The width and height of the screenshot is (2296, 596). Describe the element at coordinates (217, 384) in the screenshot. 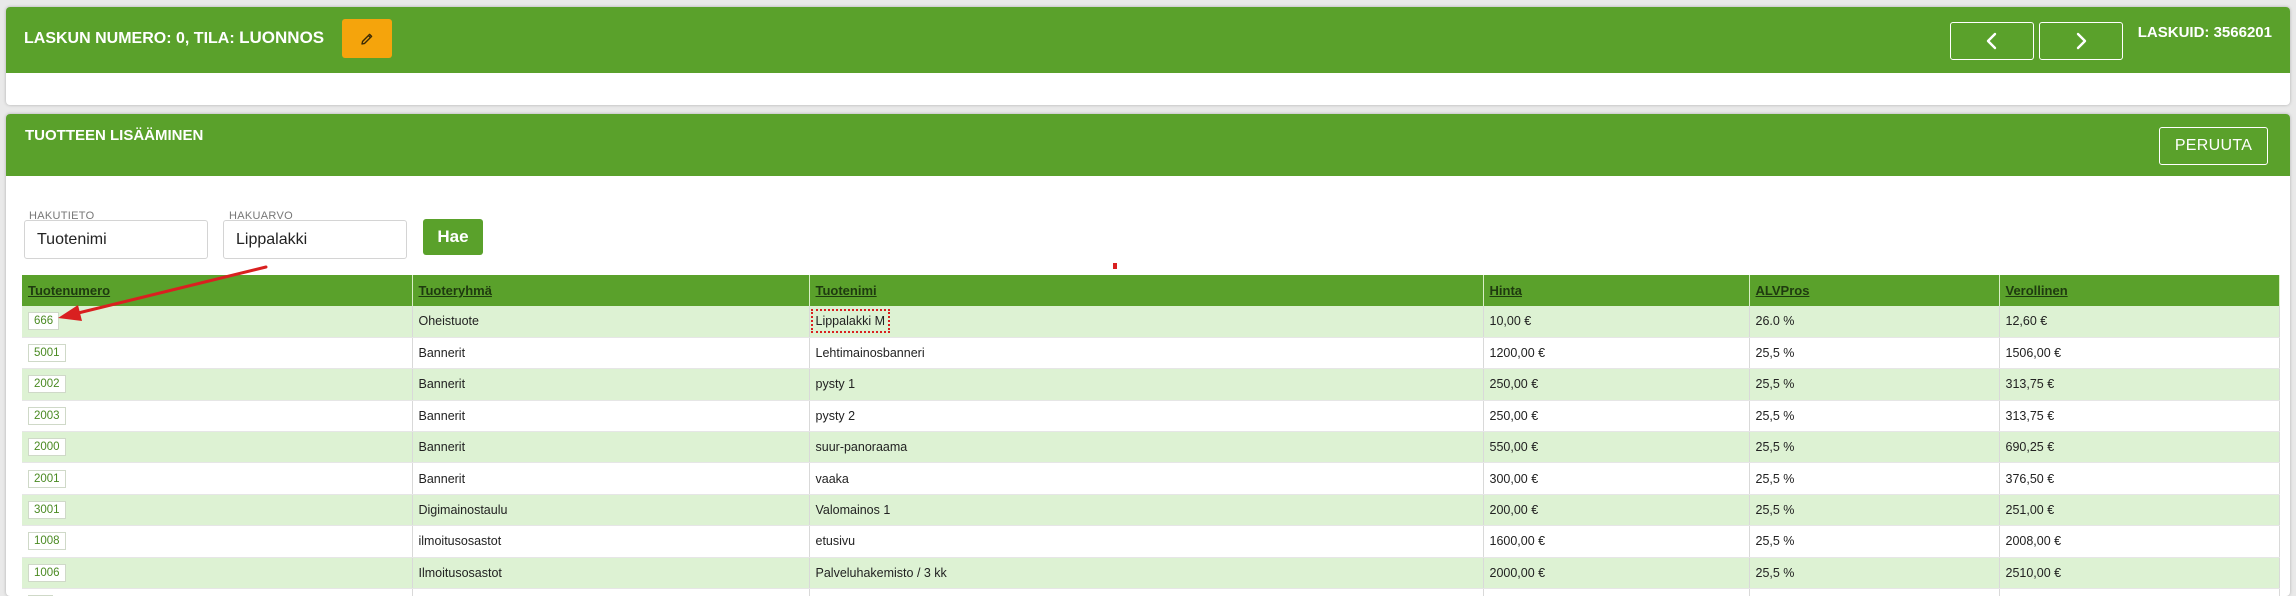

I see `cell-code: 2002` at that location.